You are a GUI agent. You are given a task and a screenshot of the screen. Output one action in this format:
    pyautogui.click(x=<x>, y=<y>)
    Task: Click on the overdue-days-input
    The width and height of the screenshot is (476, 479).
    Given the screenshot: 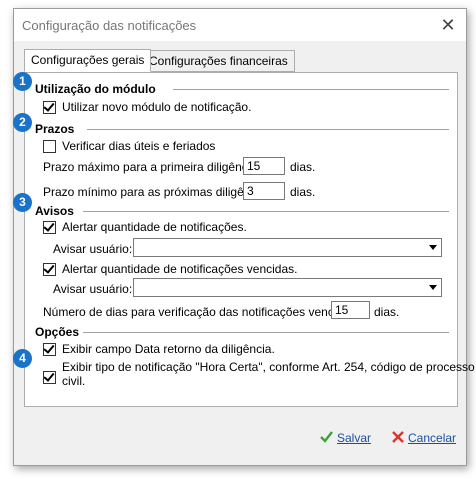 What is the action you would take?
    pyautogui.click(x=350, y=310)
    